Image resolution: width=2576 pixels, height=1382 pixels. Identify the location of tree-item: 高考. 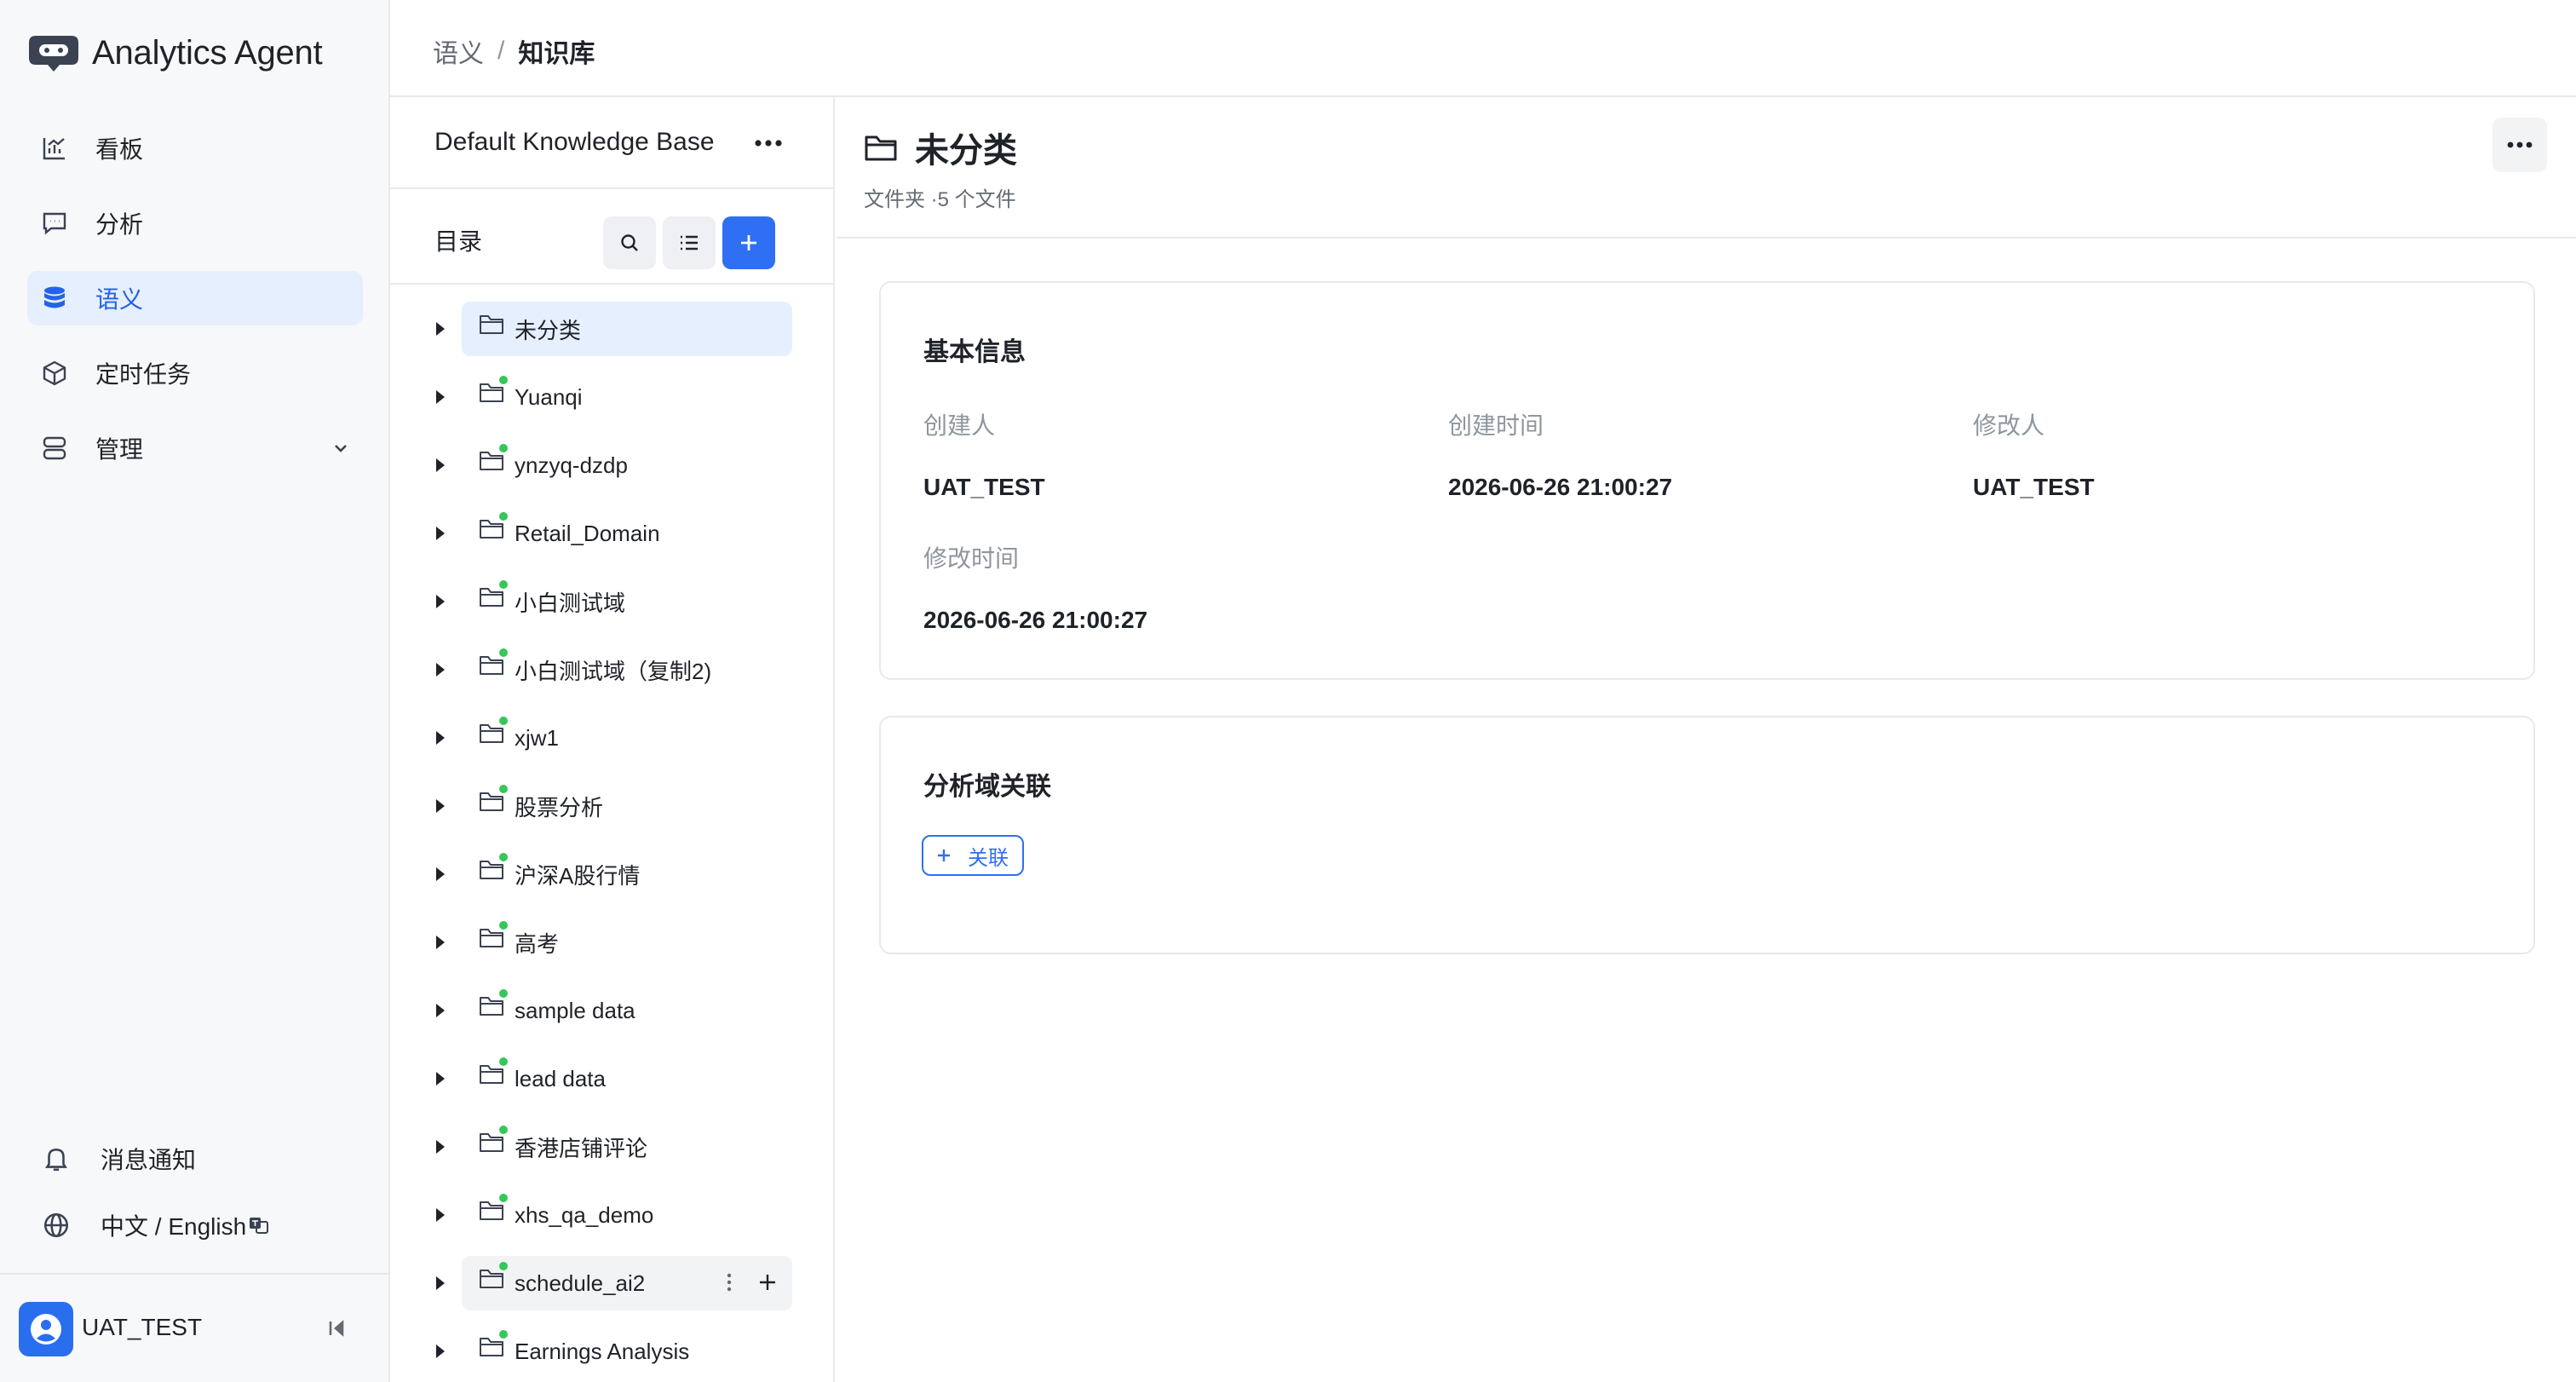
(612, 942).